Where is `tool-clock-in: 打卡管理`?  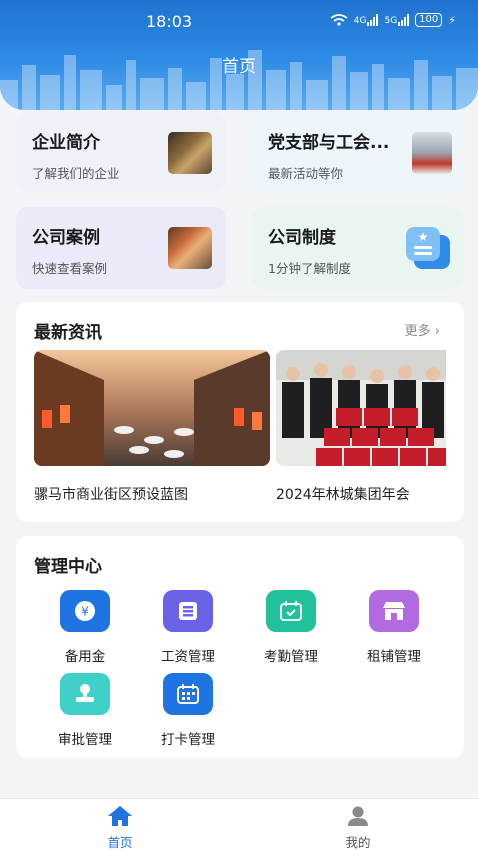 tool-clock-in: 打卡管理 is located at coordinates (188, 710).